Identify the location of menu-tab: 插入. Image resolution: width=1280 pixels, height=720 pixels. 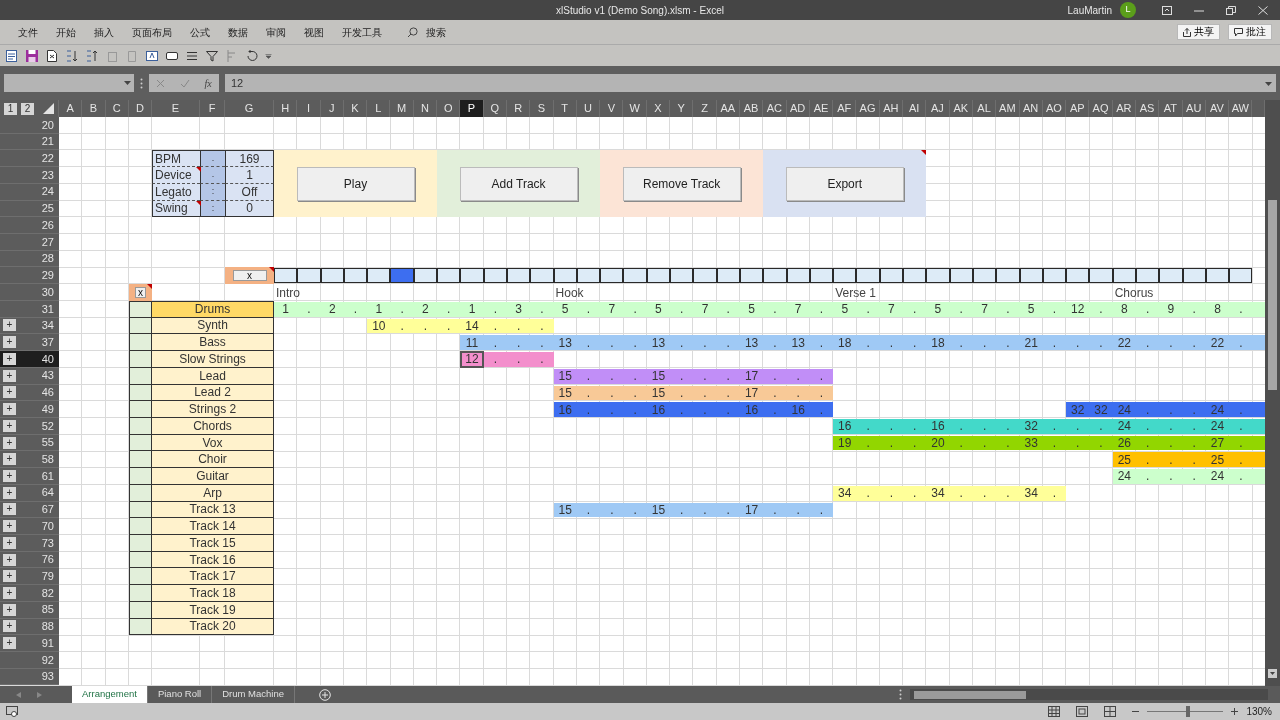
(104, 32).